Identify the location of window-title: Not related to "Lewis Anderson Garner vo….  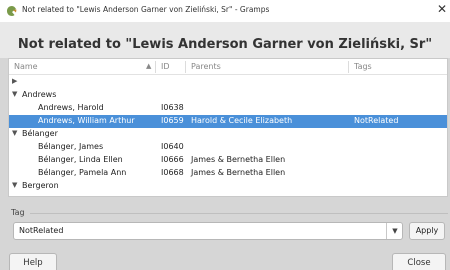
(146, 9).